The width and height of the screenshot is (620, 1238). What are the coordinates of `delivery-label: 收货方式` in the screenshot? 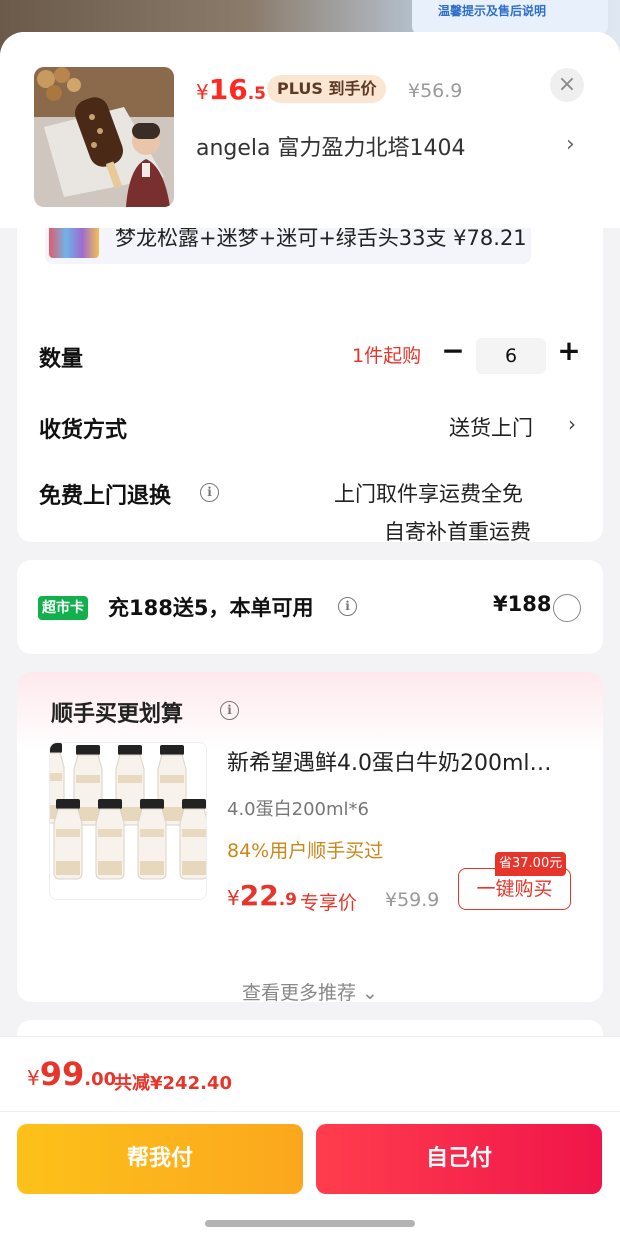 It's located at (83, 430).